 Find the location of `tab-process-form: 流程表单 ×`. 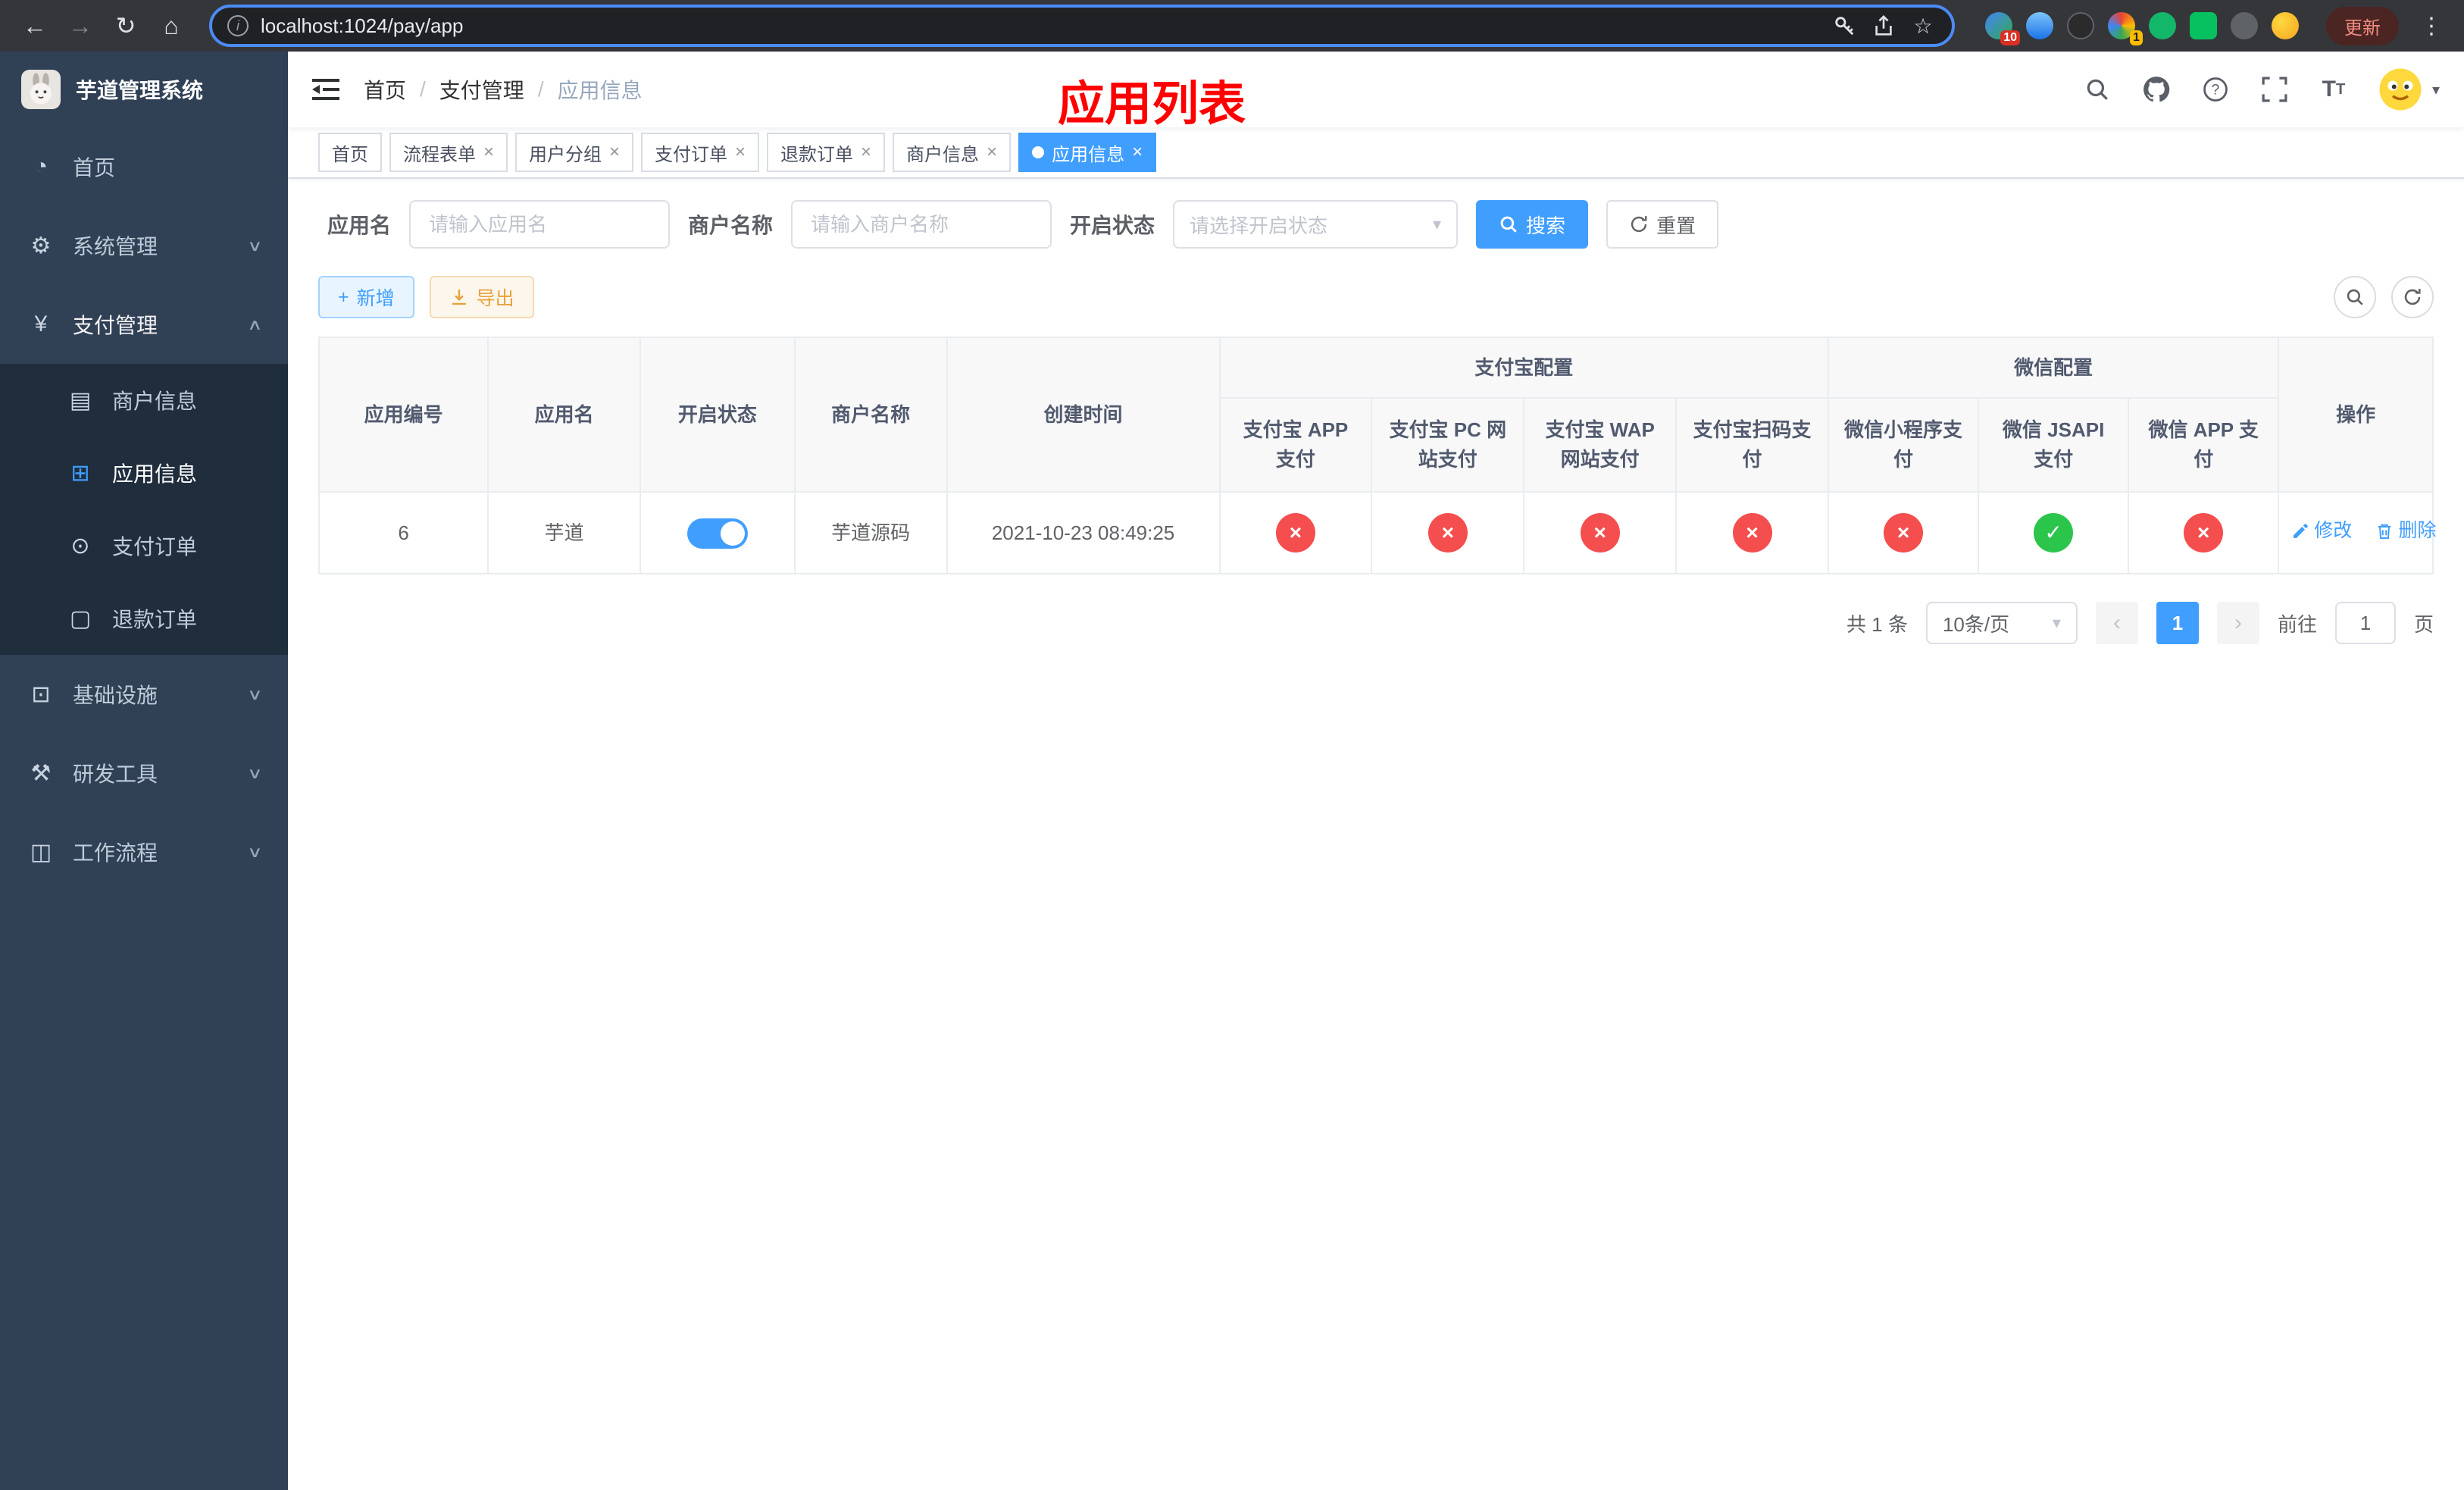

tab-process-form: 流程表单 × is located at coordinates (448, 152).